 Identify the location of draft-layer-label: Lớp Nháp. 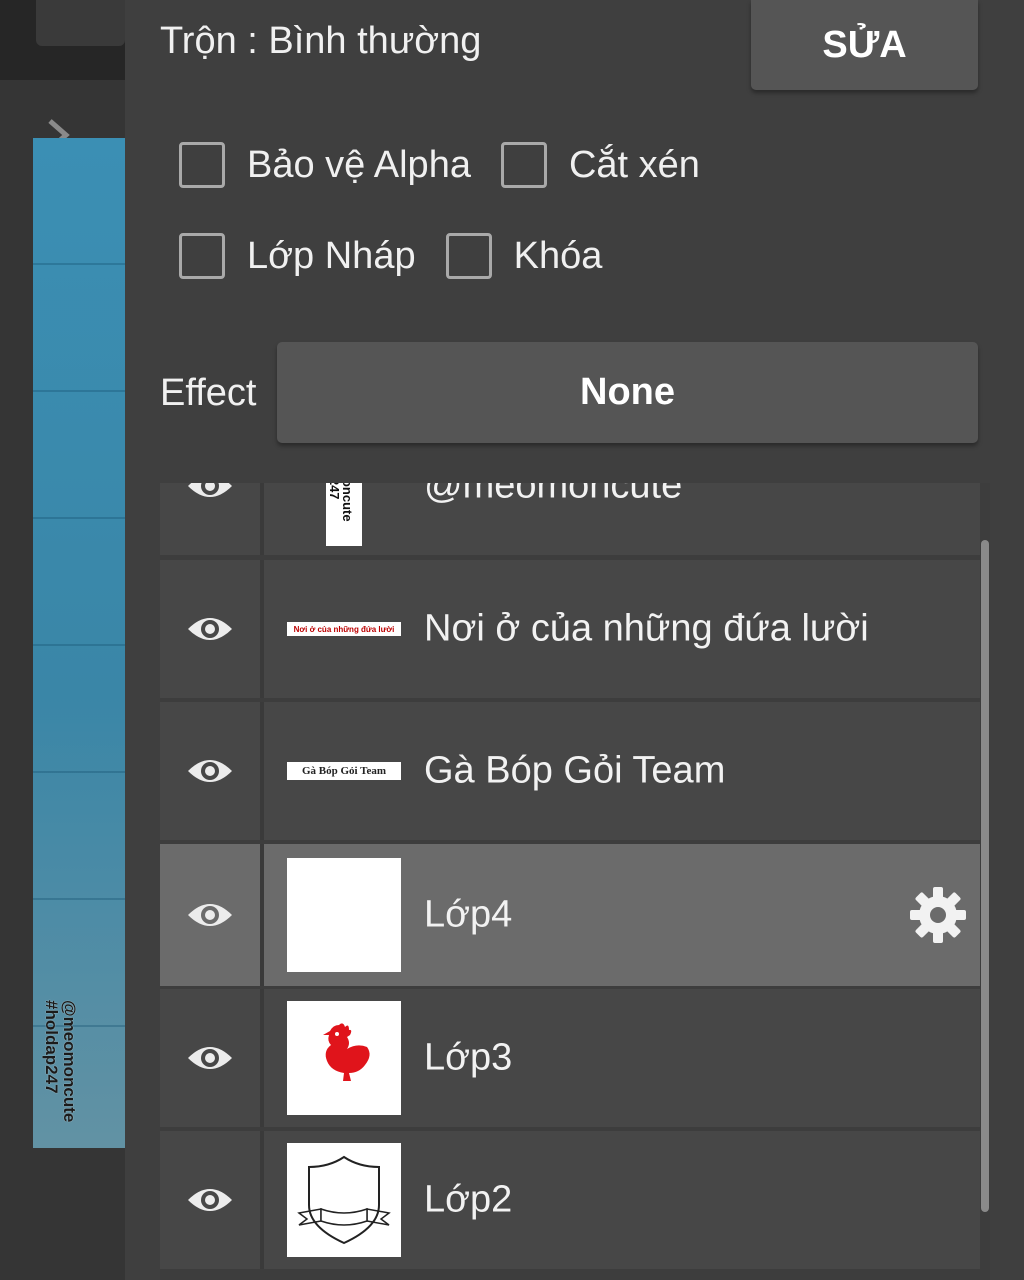
(331, 255).